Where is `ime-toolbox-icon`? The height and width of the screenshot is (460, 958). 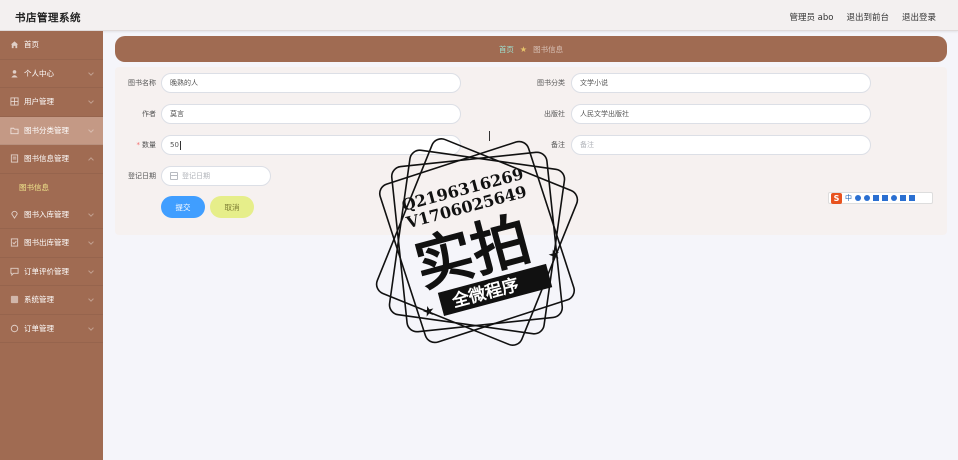 ime-toolbox-icon is located at coordinates (912, 198).